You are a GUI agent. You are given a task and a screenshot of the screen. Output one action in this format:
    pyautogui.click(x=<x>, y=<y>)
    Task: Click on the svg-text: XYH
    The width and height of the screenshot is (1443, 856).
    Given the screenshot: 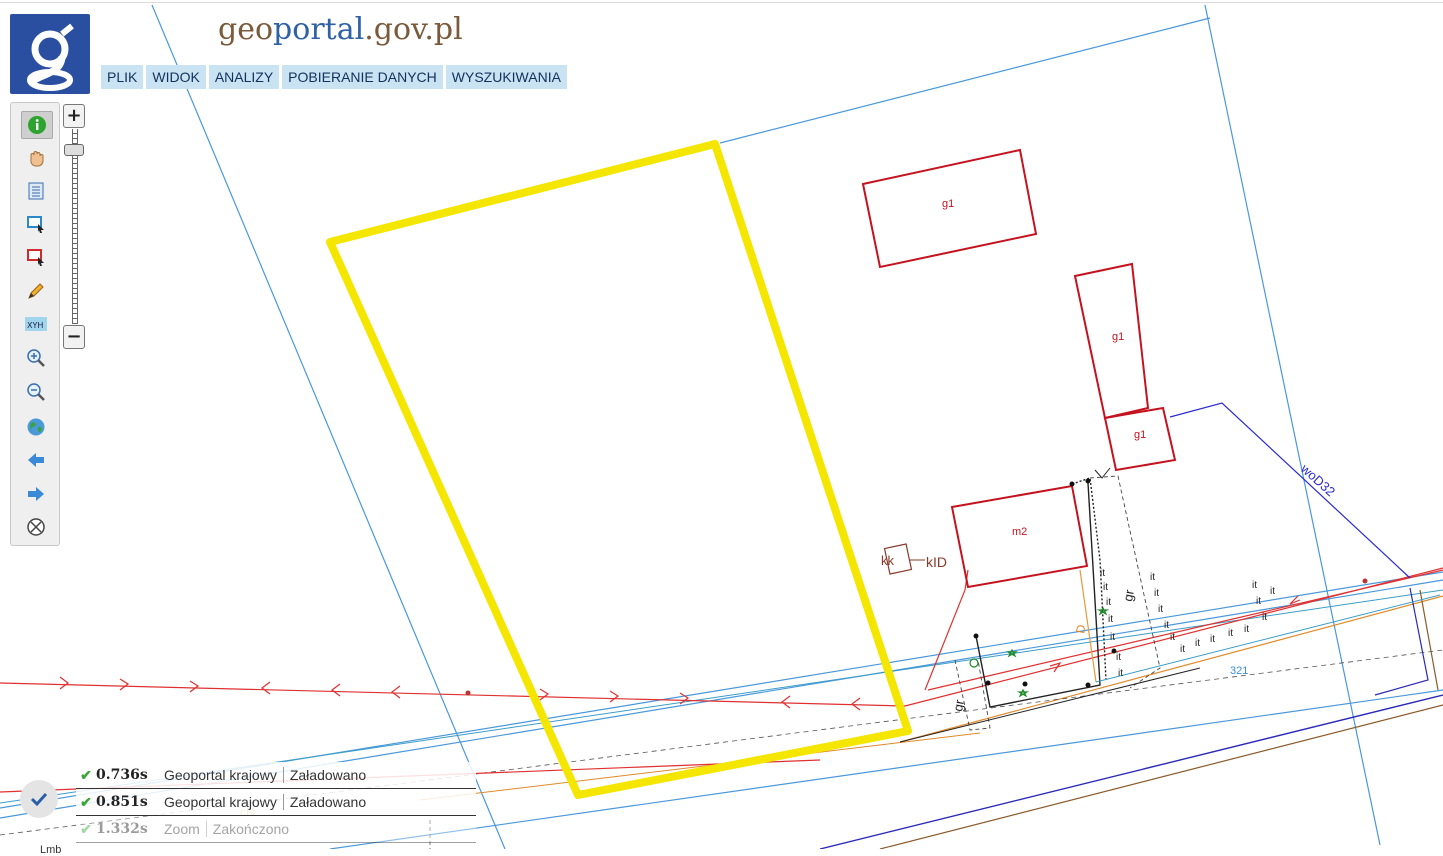 What is the action you would take?
    pyautogui.click(x=35, y=325)
    